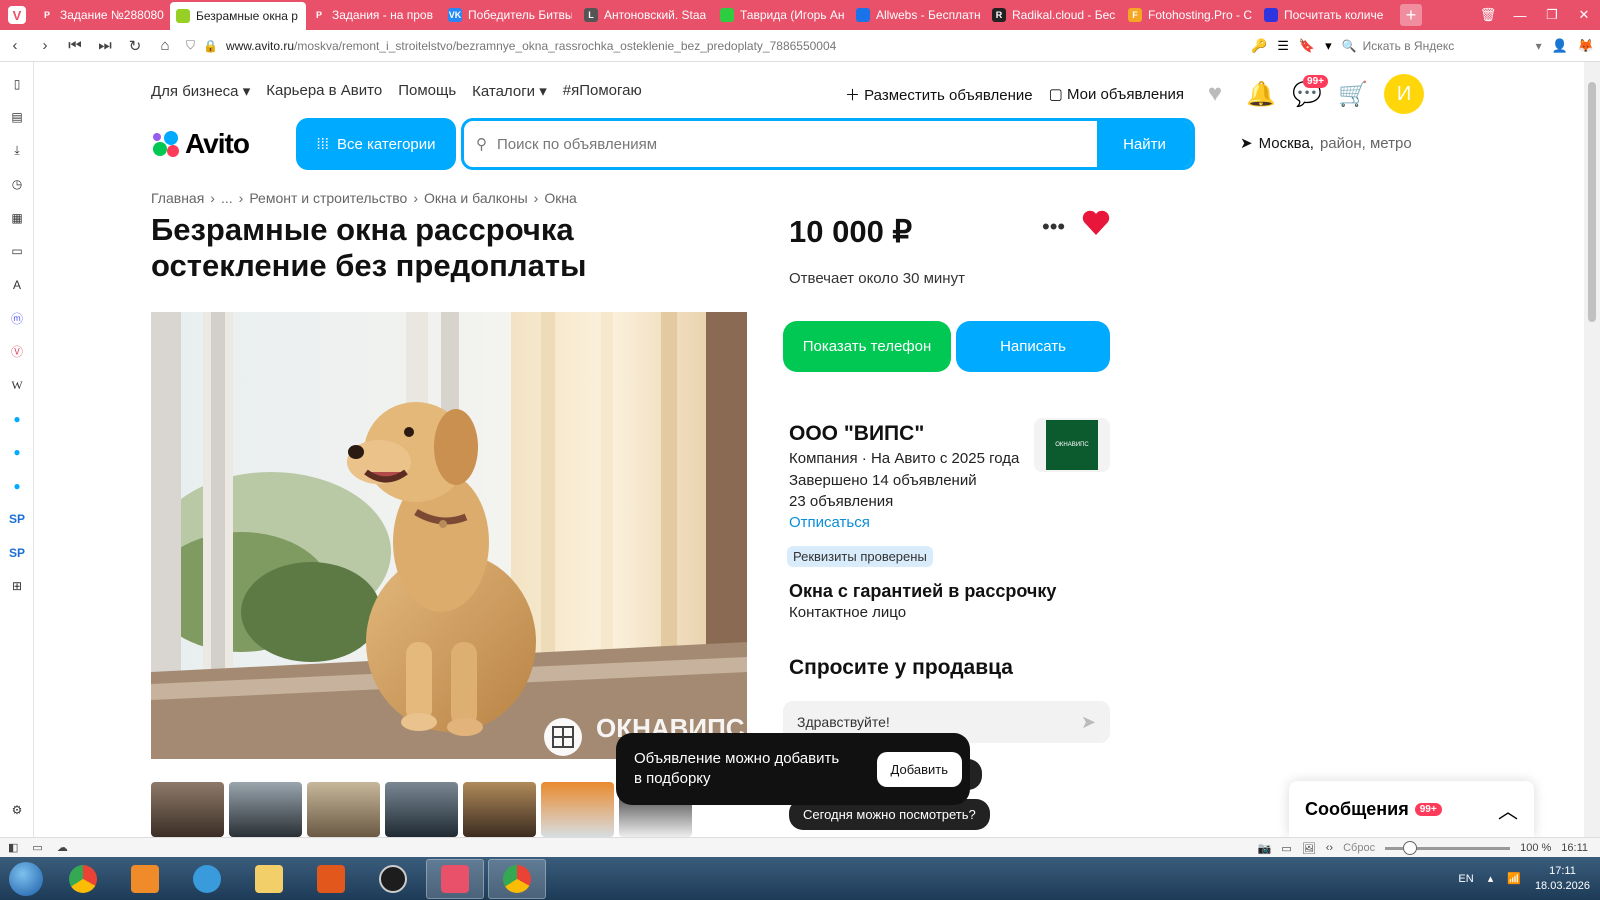  I want to click on breadcrumb-windows: Окна, so click(560, 198).